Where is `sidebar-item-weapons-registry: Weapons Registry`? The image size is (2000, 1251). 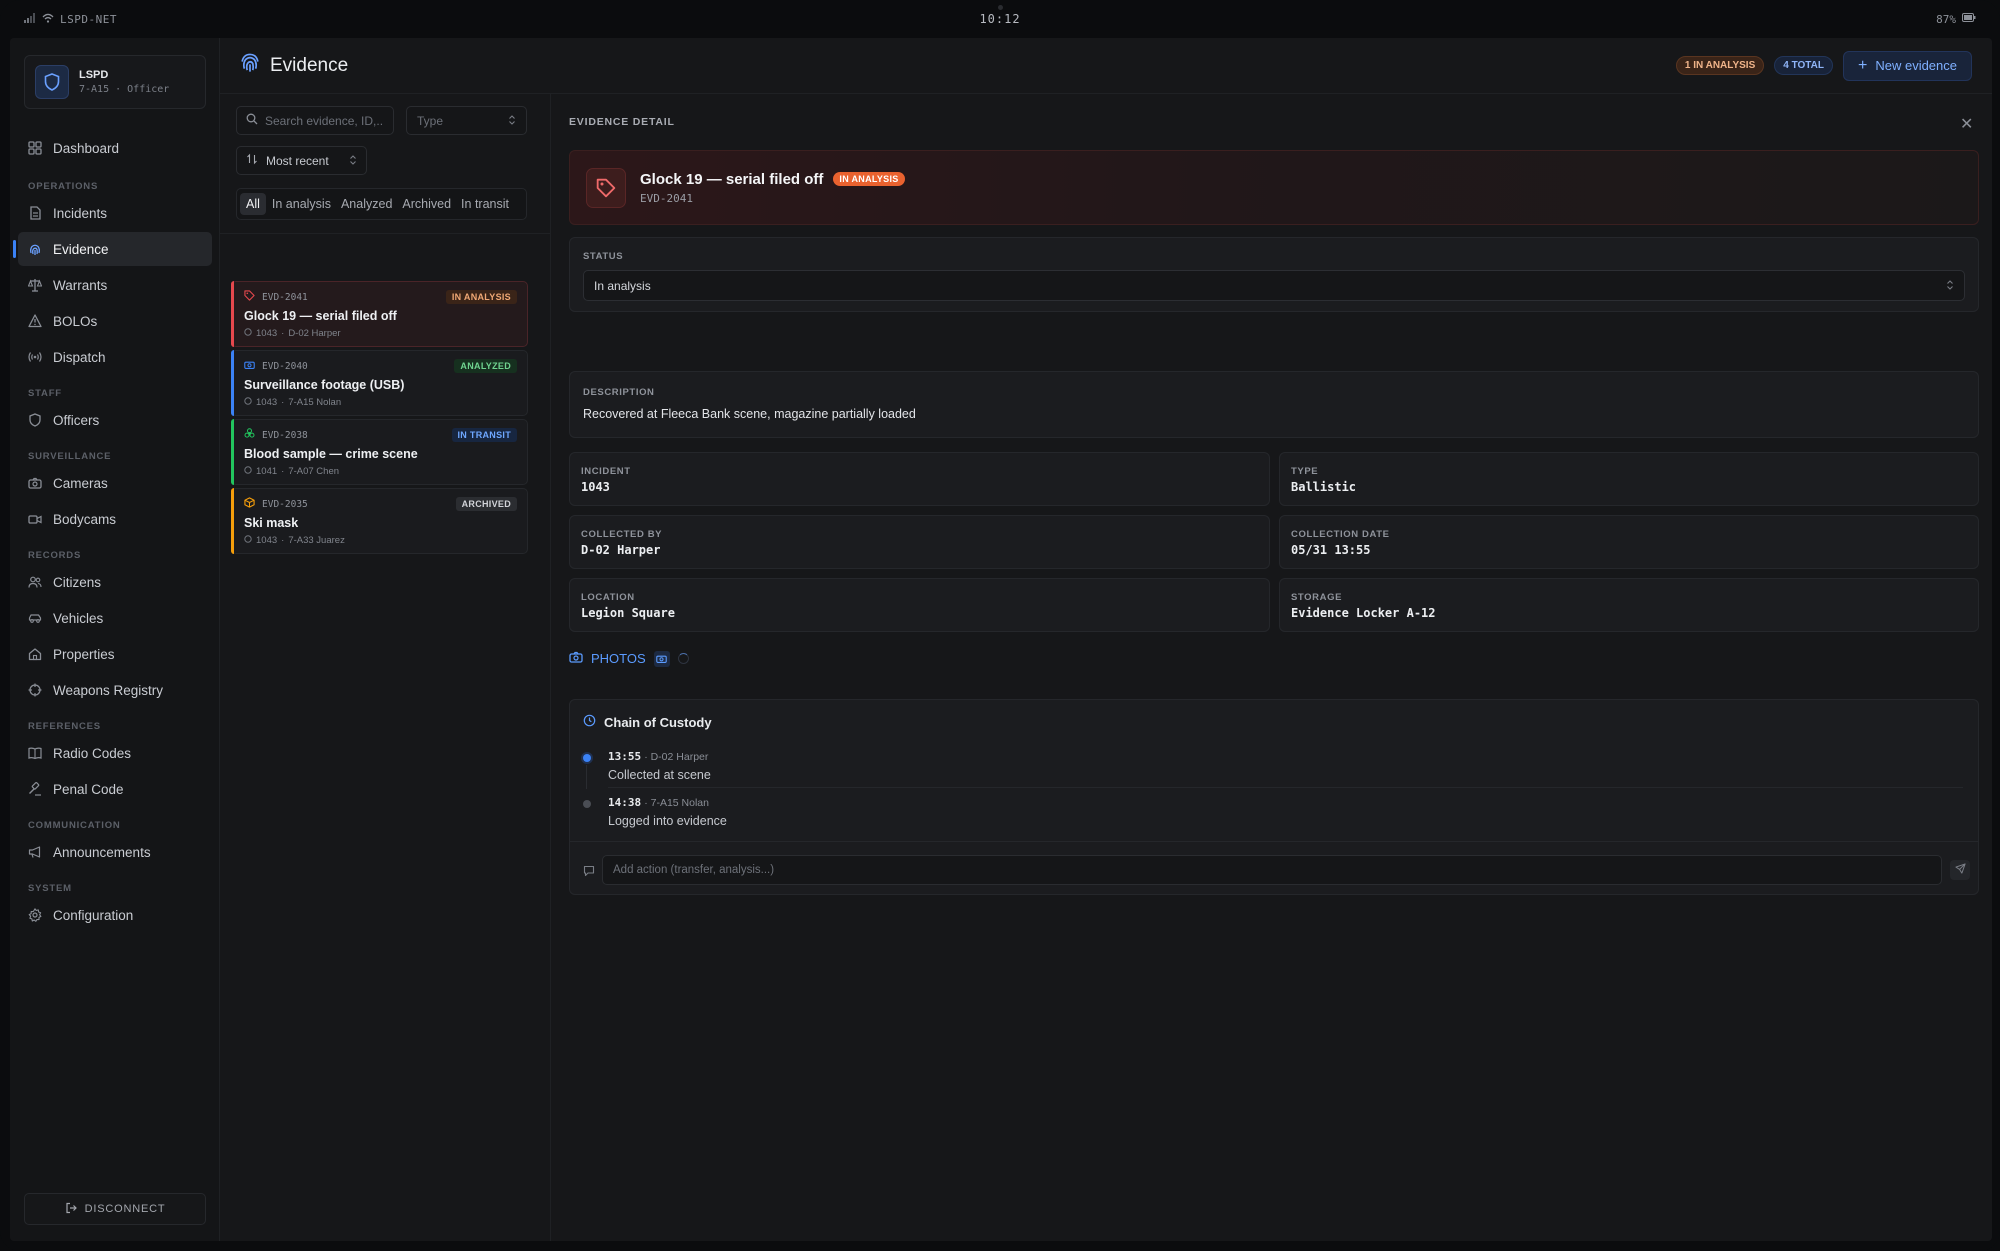
sidebar-item-weapons-registry: Weapons Registry is located at coordinates (115, 690).